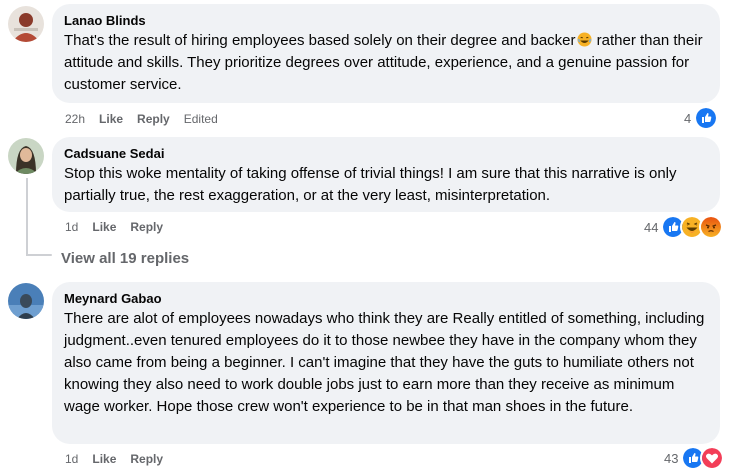  Describe the element at coordinates (688, 118) in the screenshot. I see `reaction-count: 4` at that location.